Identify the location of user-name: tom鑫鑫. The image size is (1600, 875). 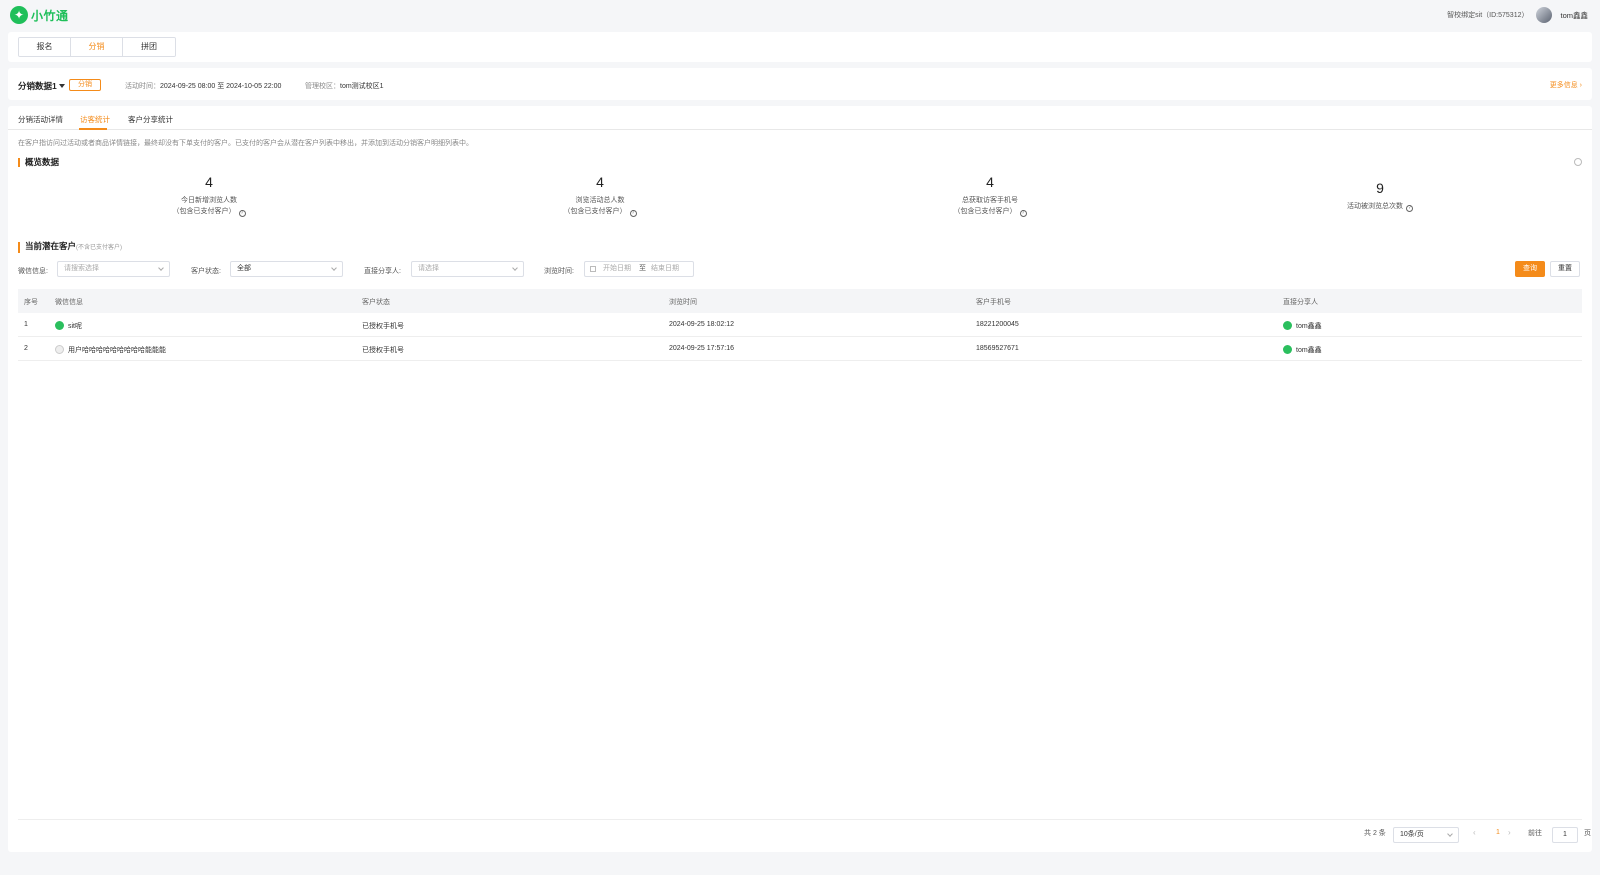
(1574, 15).